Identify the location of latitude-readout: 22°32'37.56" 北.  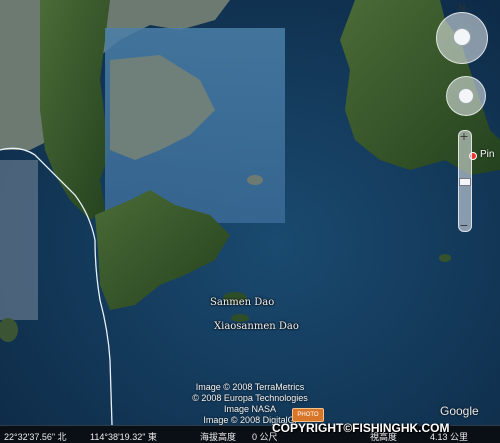
(35, 437).